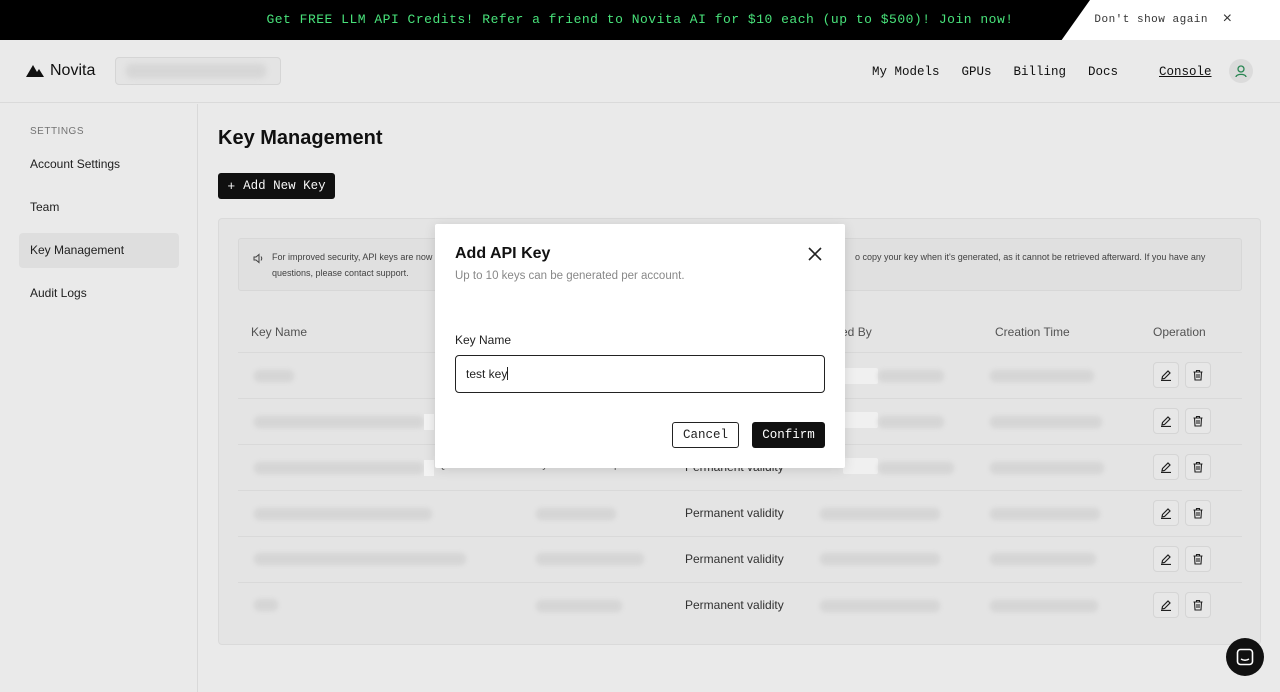 This screenshot has width=1280, height=692. What do you see at coordinates (503, 253) in the screenshot?
I see `dialog-title: Add API Key` at bounding box center [503, 253].